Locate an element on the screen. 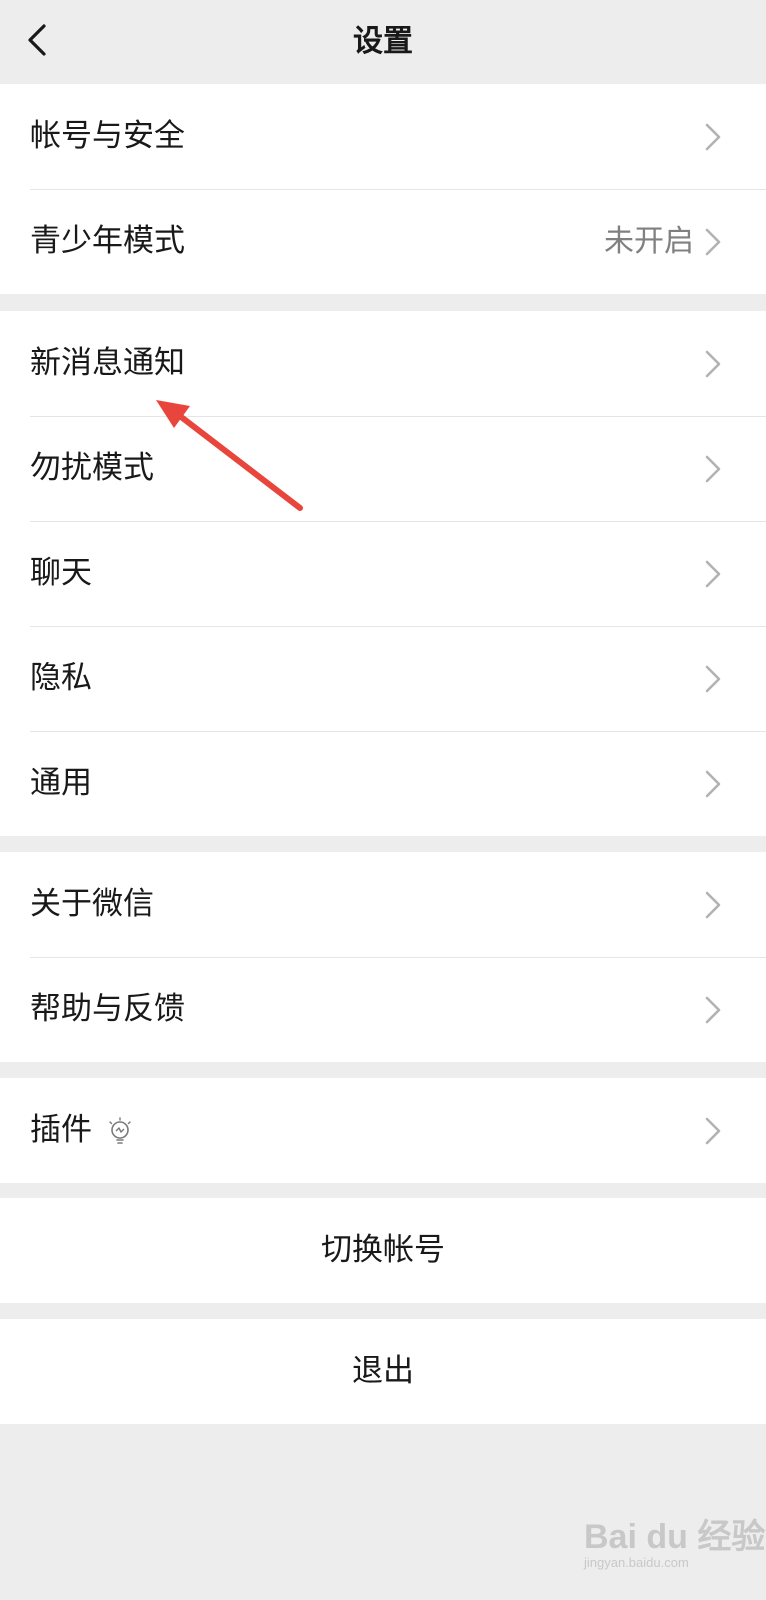 This screenshot has width=766, height=1600. lightbulb-icon is located at coordinates (120, 1130).